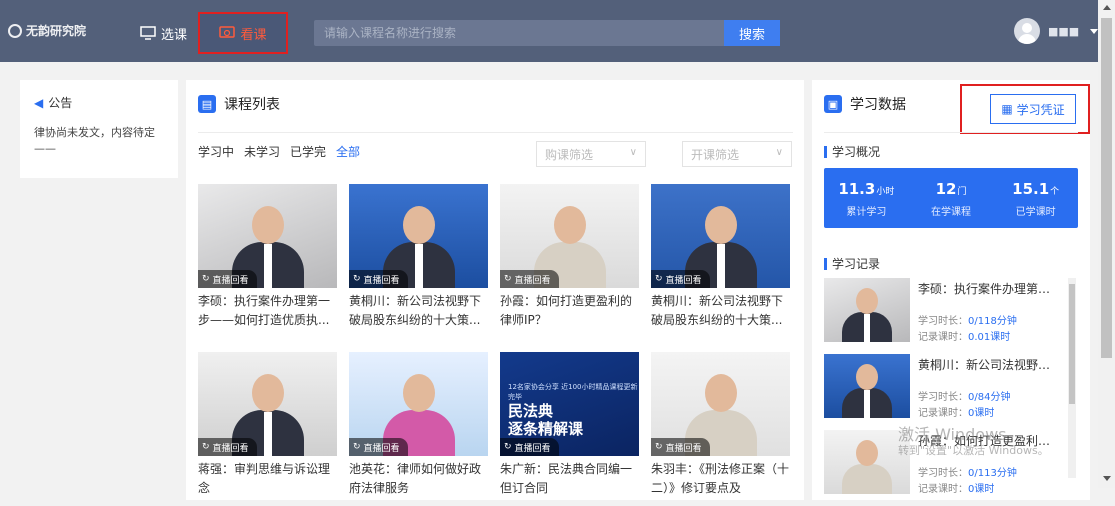  What do you see at coordinates (267, 479) in the screenshot?
I see `course-title: 蒋强：审判思维与诉讼理念` at bounding box center [267, 479].